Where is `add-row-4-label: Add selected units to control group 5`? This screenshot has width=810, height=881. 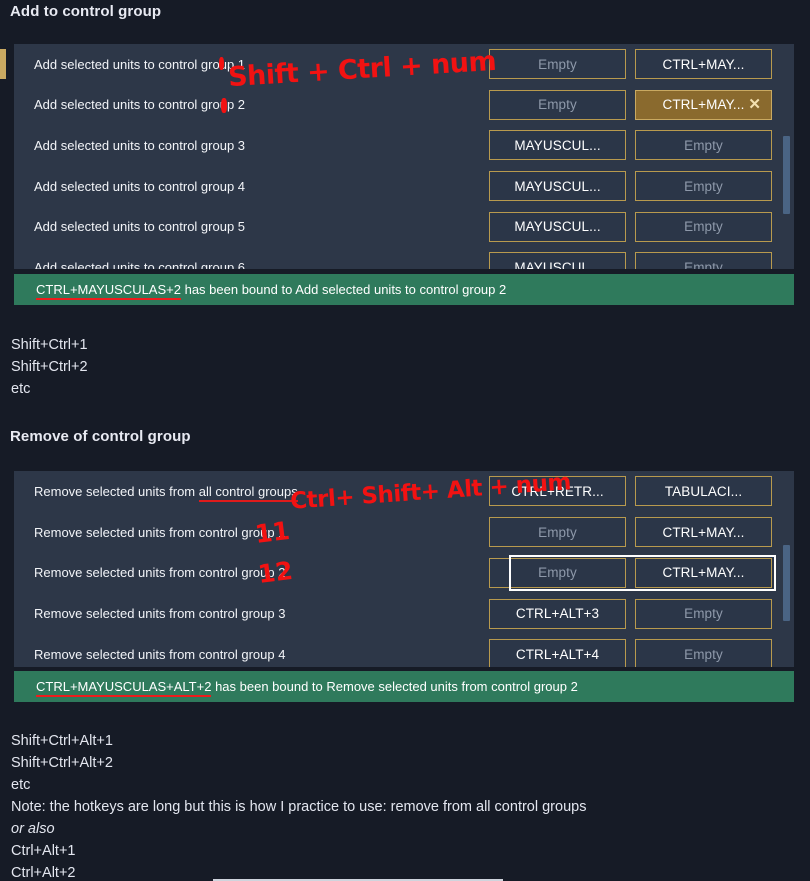 add-row-4-label: Add selected units to control group 5 is located at coordinates (140, 227).